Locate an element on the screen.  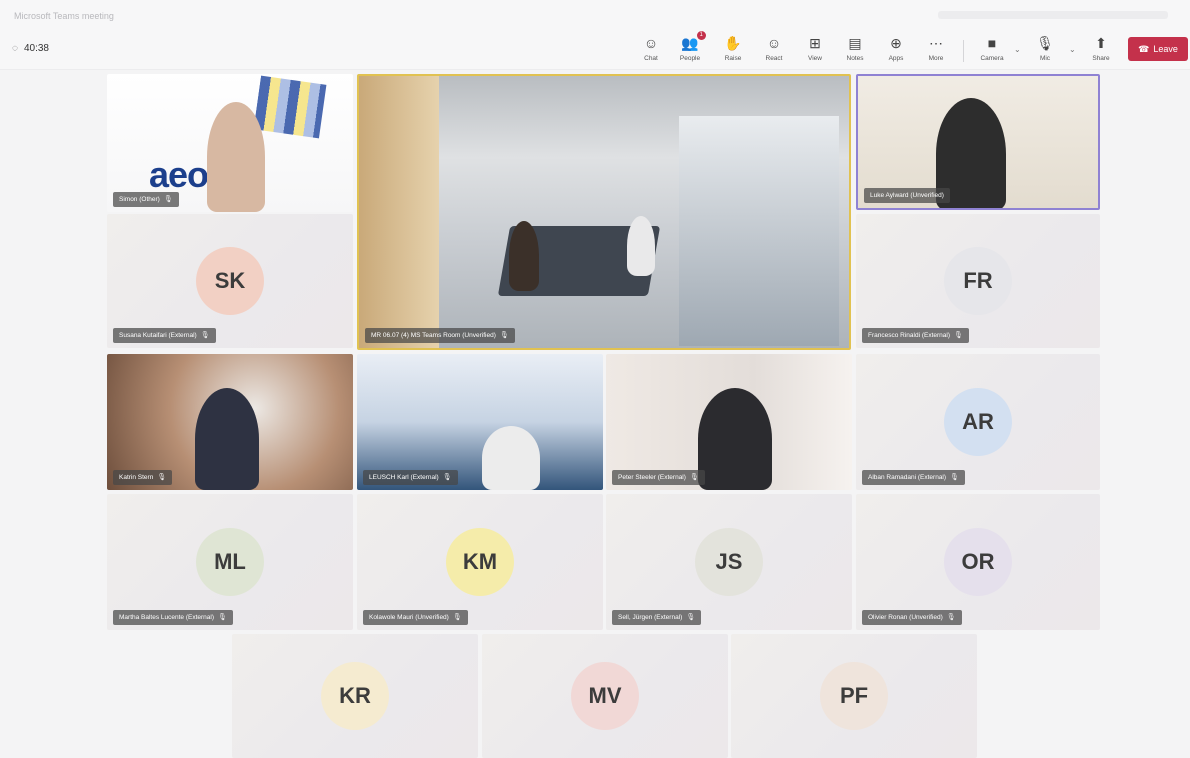
avatar-tile-pf: PF is located at coordinates (854, 696).